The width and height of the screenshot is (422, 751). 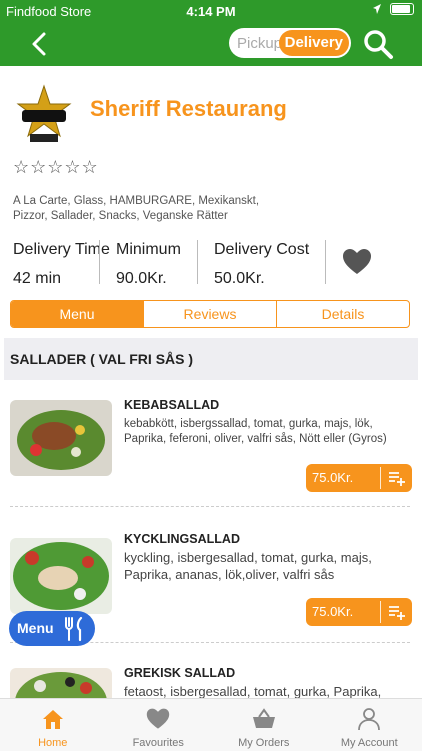 What do you see at coordinates (77, 314) in the screenshot?
I see `tab-menu: Menu` at bounding box center [77, 314].